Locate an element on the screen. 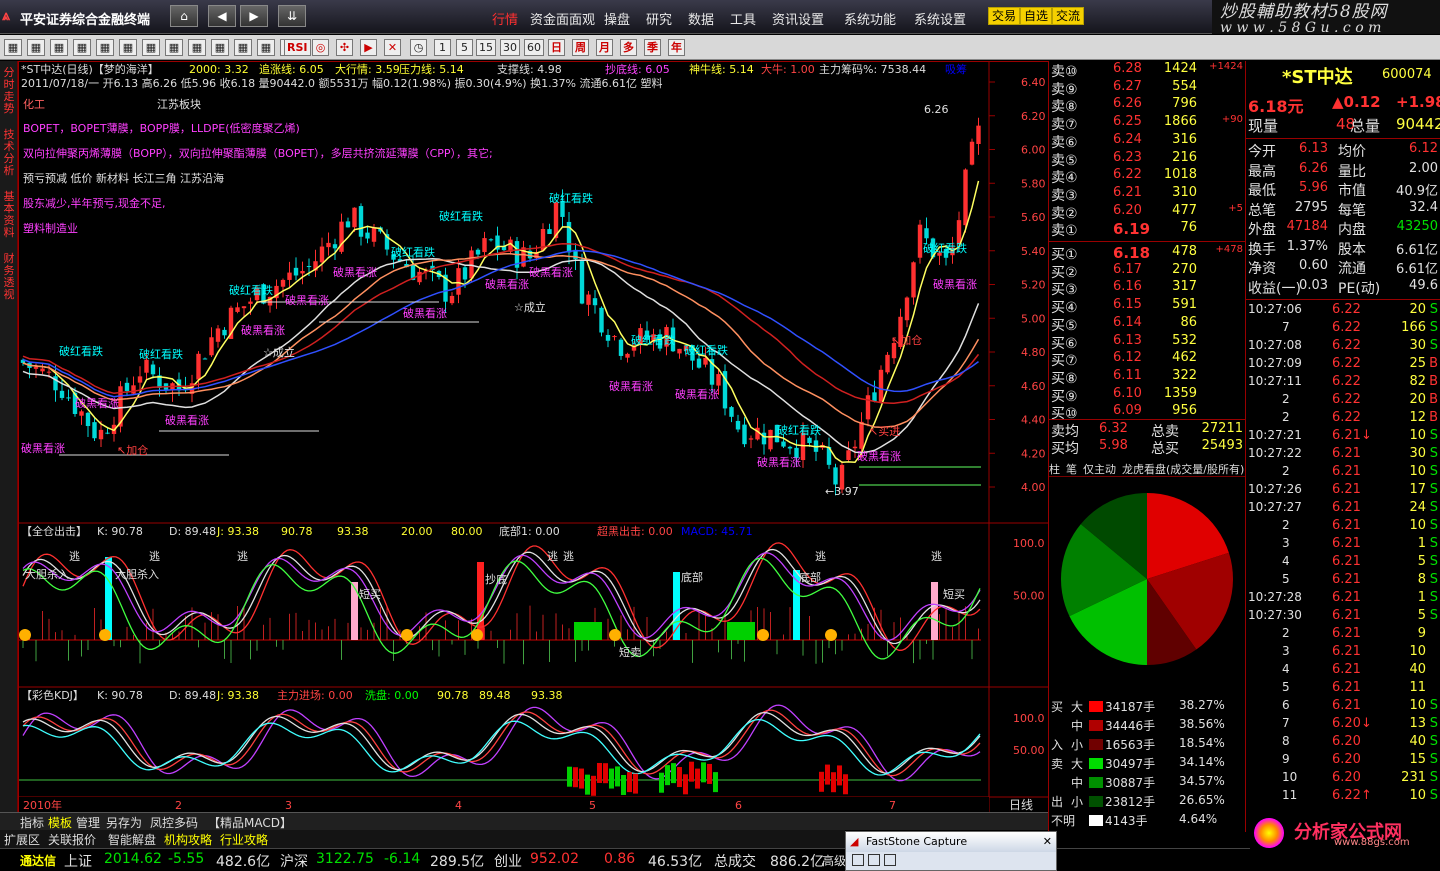  ob-price: 6.14 is located at coordinates (1127, 322).